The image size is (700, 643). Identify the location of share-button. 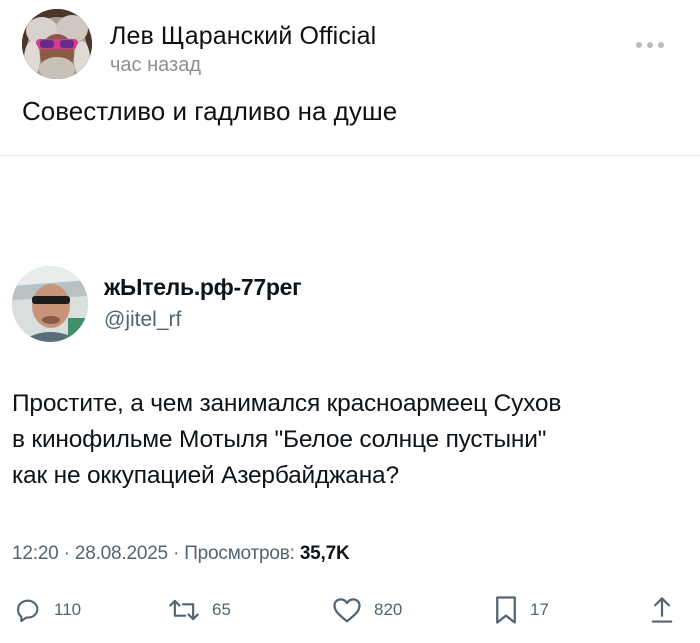
(662, 610).